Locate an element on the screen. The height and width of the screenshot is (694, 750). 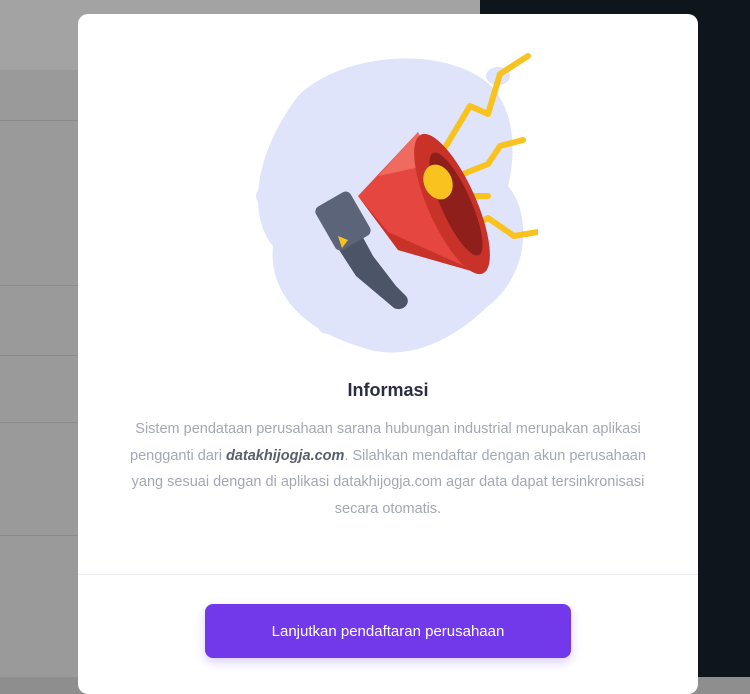
modal-divider is located at coordinates (388, 574).